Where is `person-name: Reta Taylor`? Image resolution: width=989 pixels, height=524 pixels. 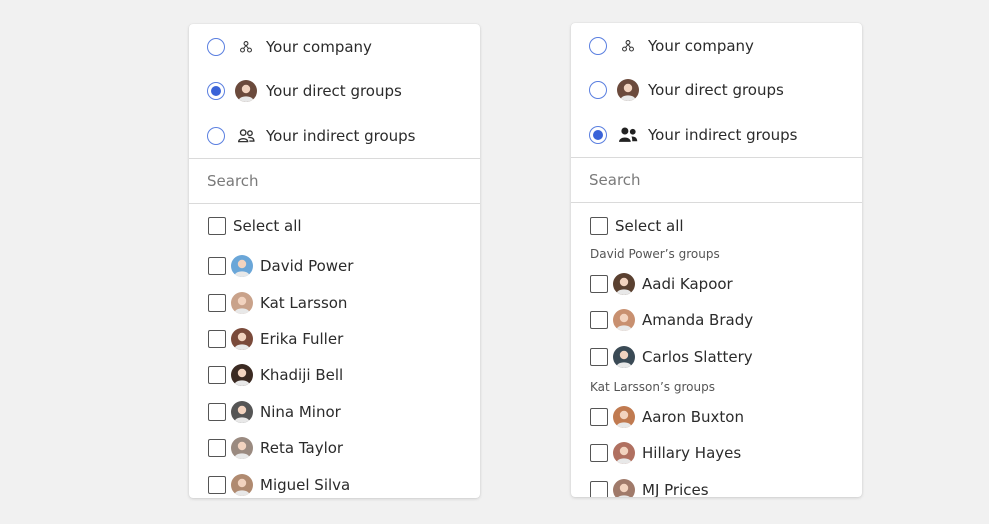 person-name: Reta Taylor is located at coordinates (302, 448).